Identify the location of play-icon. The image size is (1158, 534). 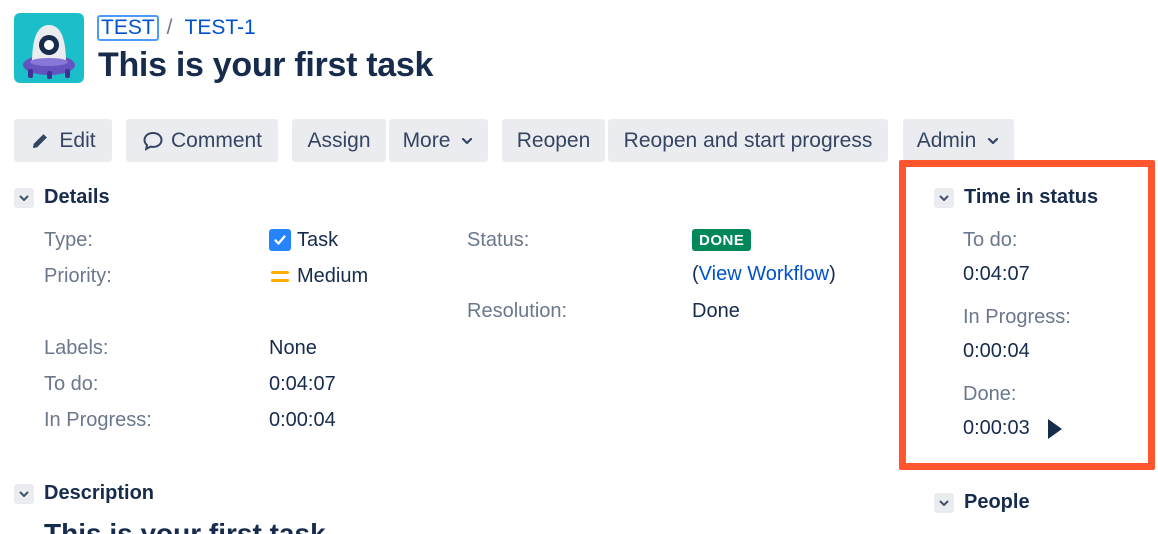
(1055, 429).